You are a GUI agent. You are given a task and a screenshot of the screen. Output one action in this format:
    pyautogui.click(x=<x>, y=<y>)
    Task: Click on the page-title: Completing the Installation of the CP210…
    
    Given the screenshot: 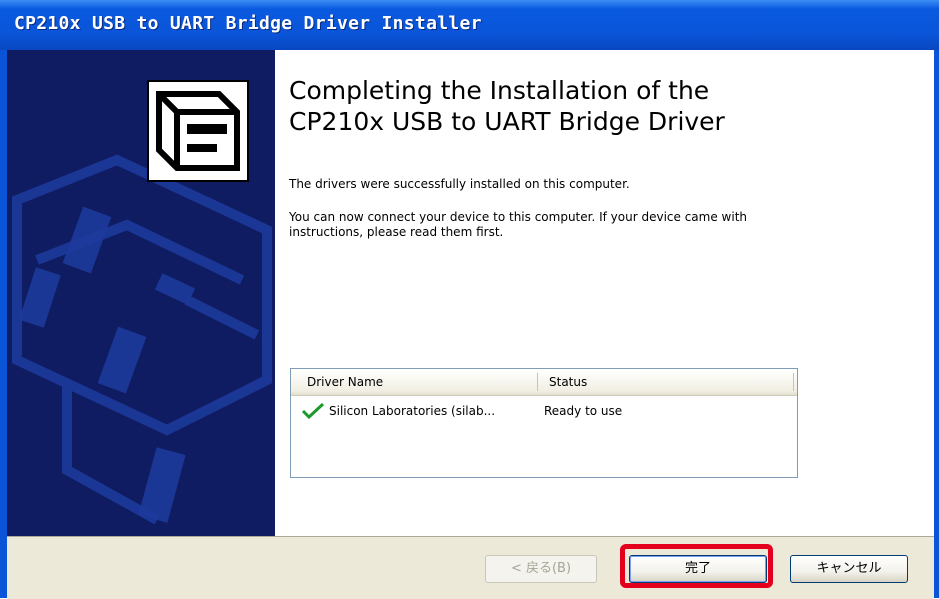 What is the action you would take?
    pyautogui.click(x=589, y=106)
    